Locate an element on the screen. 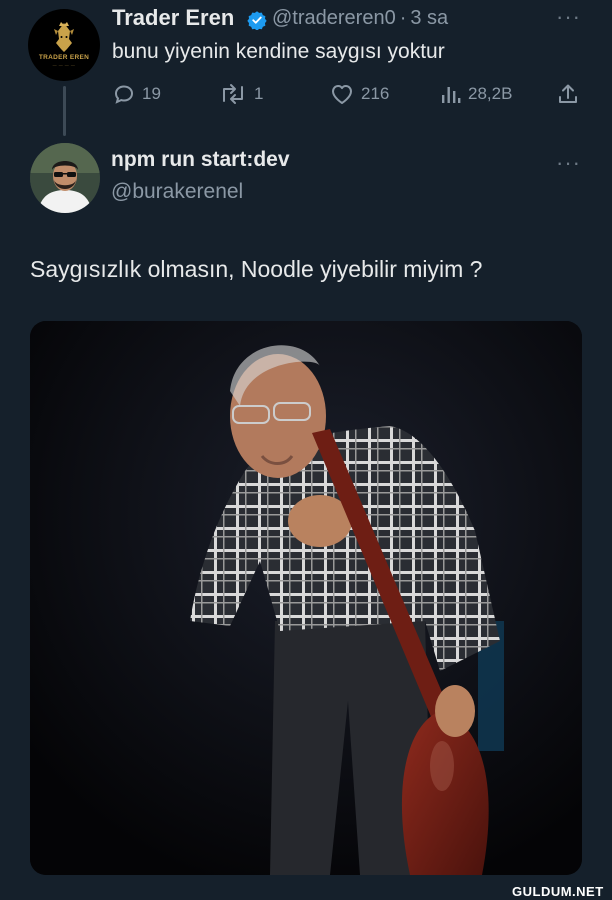 This screenshot has height=900, width=612. site-watermark: GULDUM.NET is located at coordinates (558, 891).